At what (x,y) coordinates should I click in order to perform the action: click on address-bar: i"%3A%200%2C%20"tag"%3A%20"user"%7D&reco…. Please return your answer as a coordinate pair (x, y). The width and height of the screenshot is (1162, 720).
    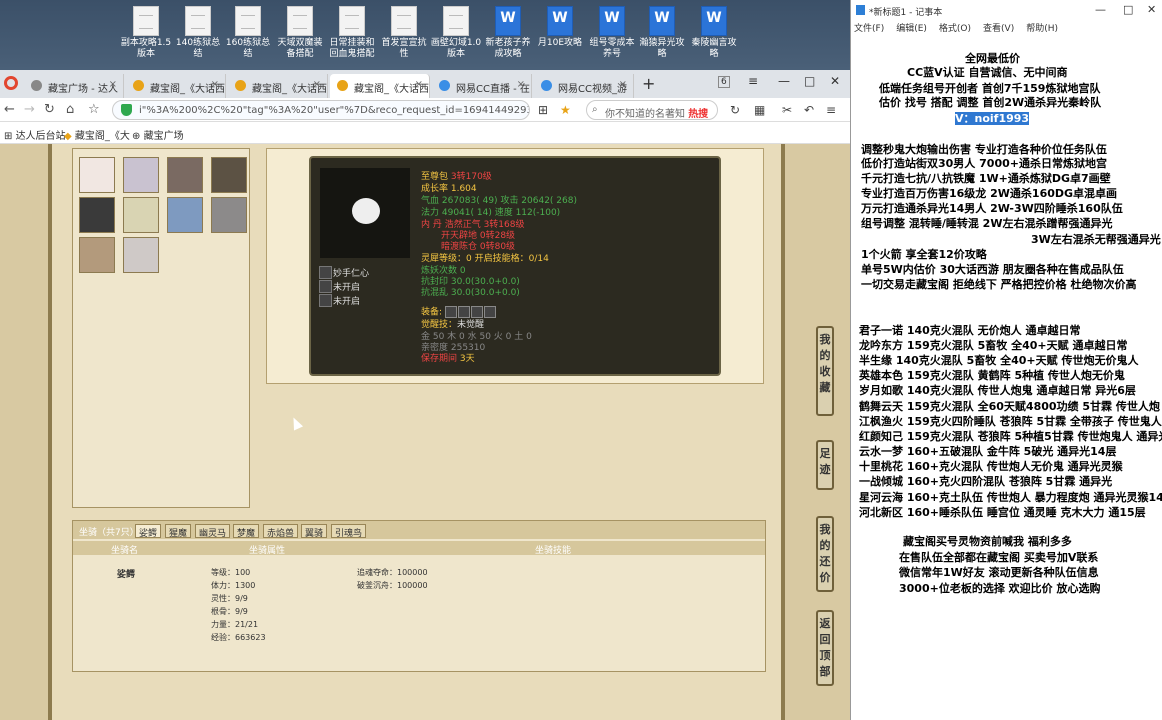
    Looking at the image, I should click on (321, 110).